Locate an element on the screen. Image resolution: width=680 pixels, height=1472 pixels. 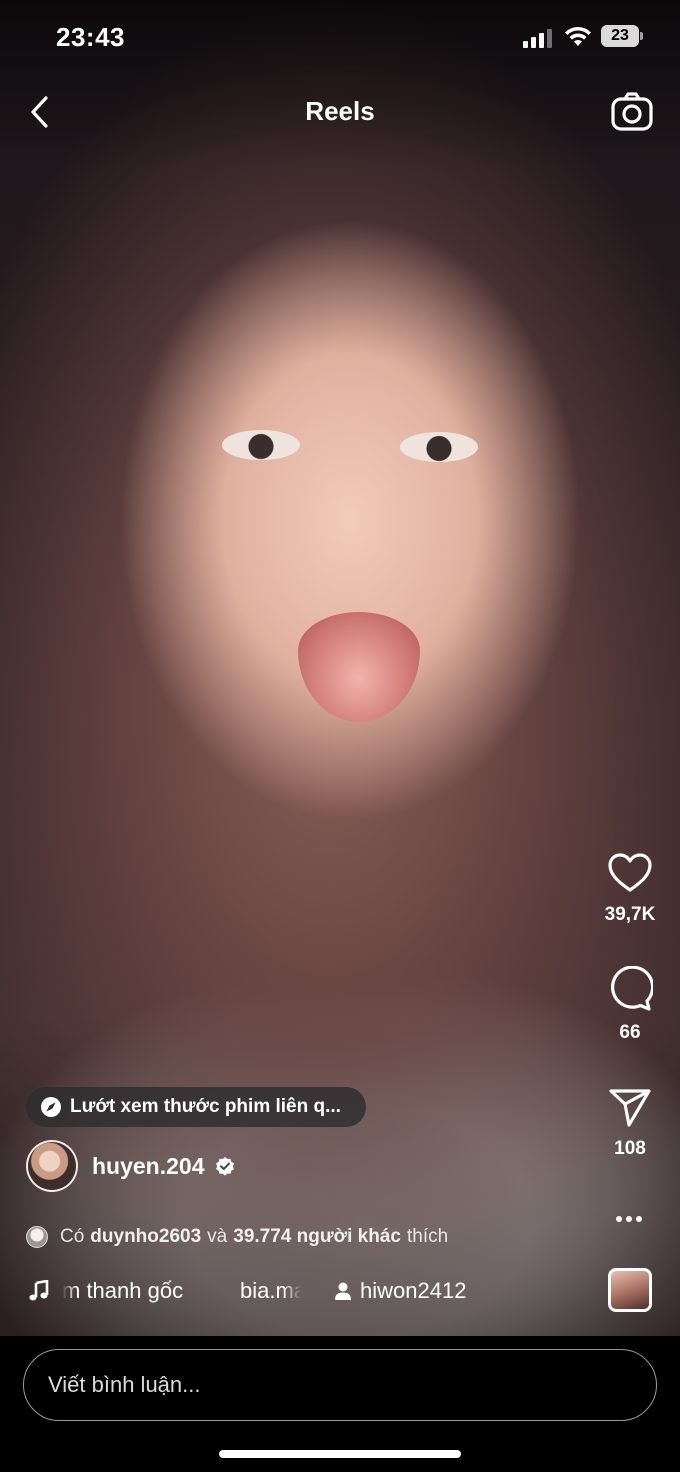
tagged-user: hiwon2412 is located at coordinates (413, 1291).